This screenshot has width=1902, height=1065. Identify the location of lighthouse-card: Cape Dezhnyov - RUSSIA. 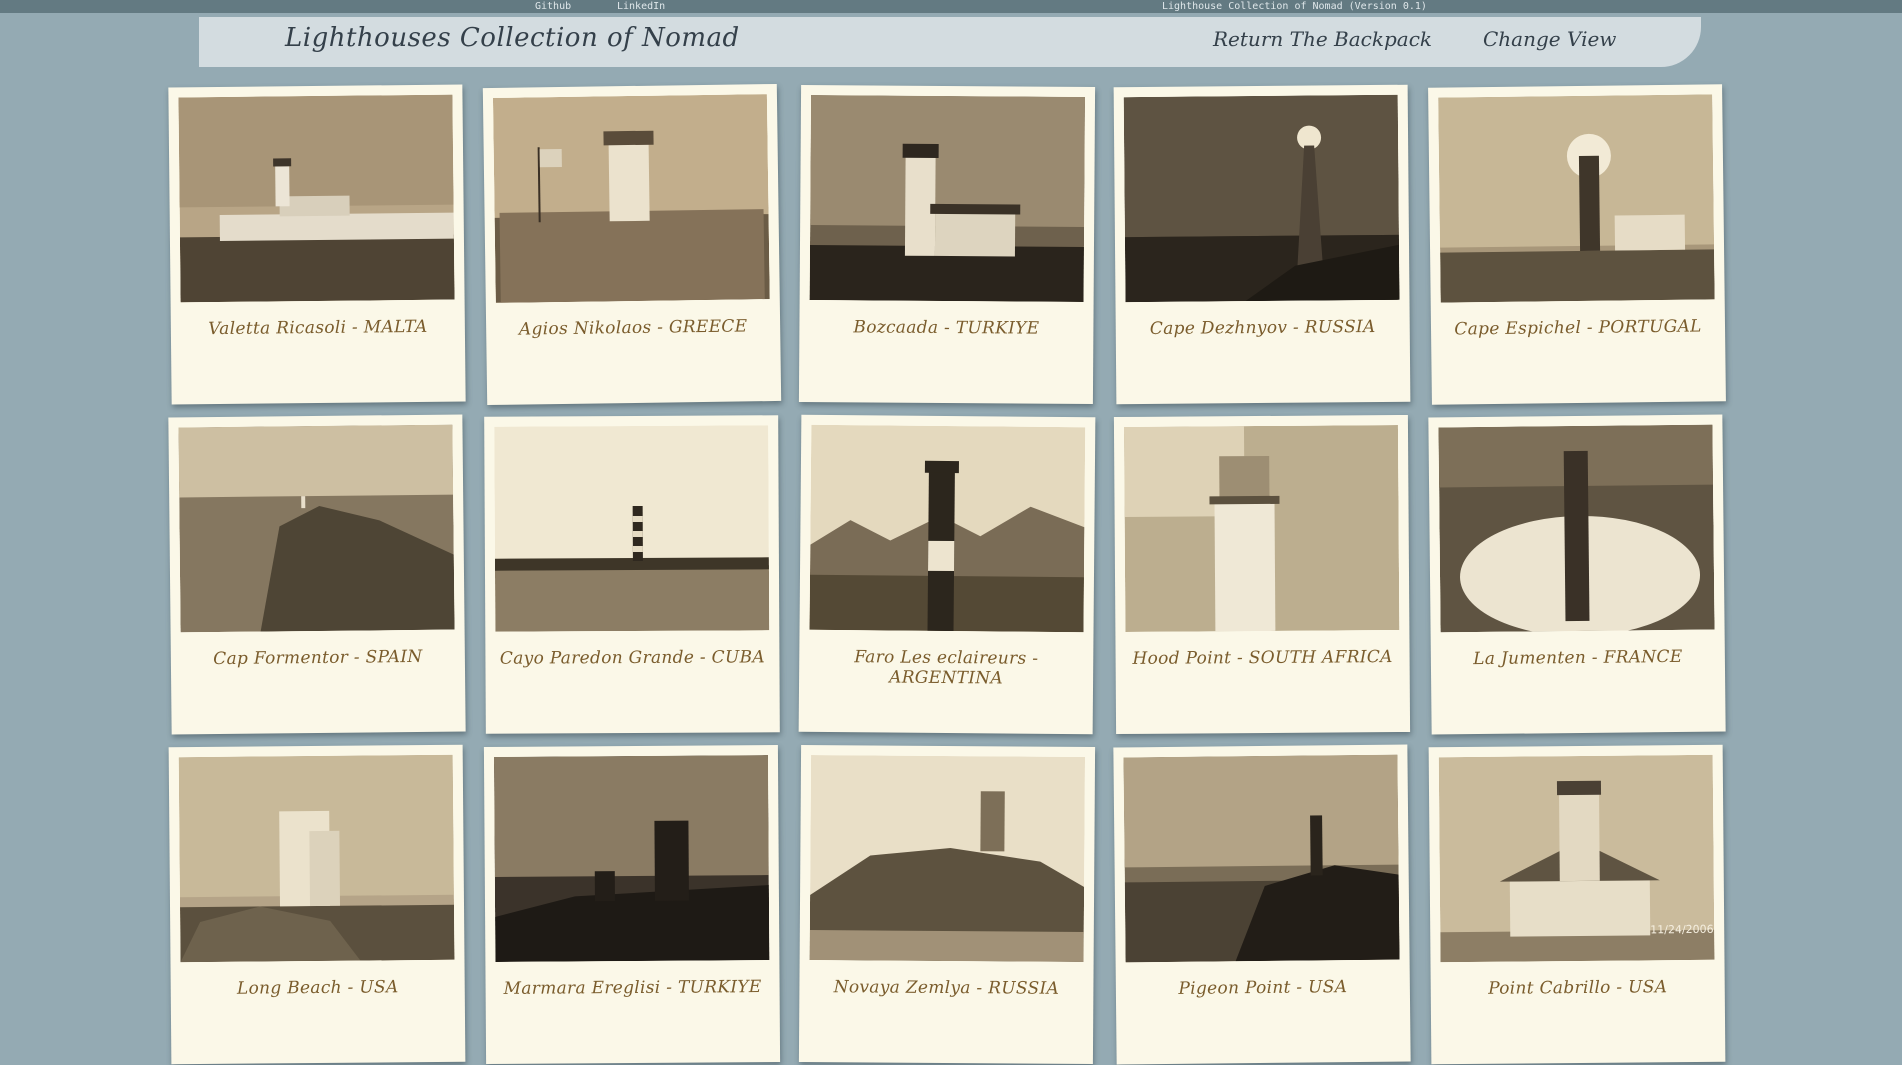
(1262, 244).